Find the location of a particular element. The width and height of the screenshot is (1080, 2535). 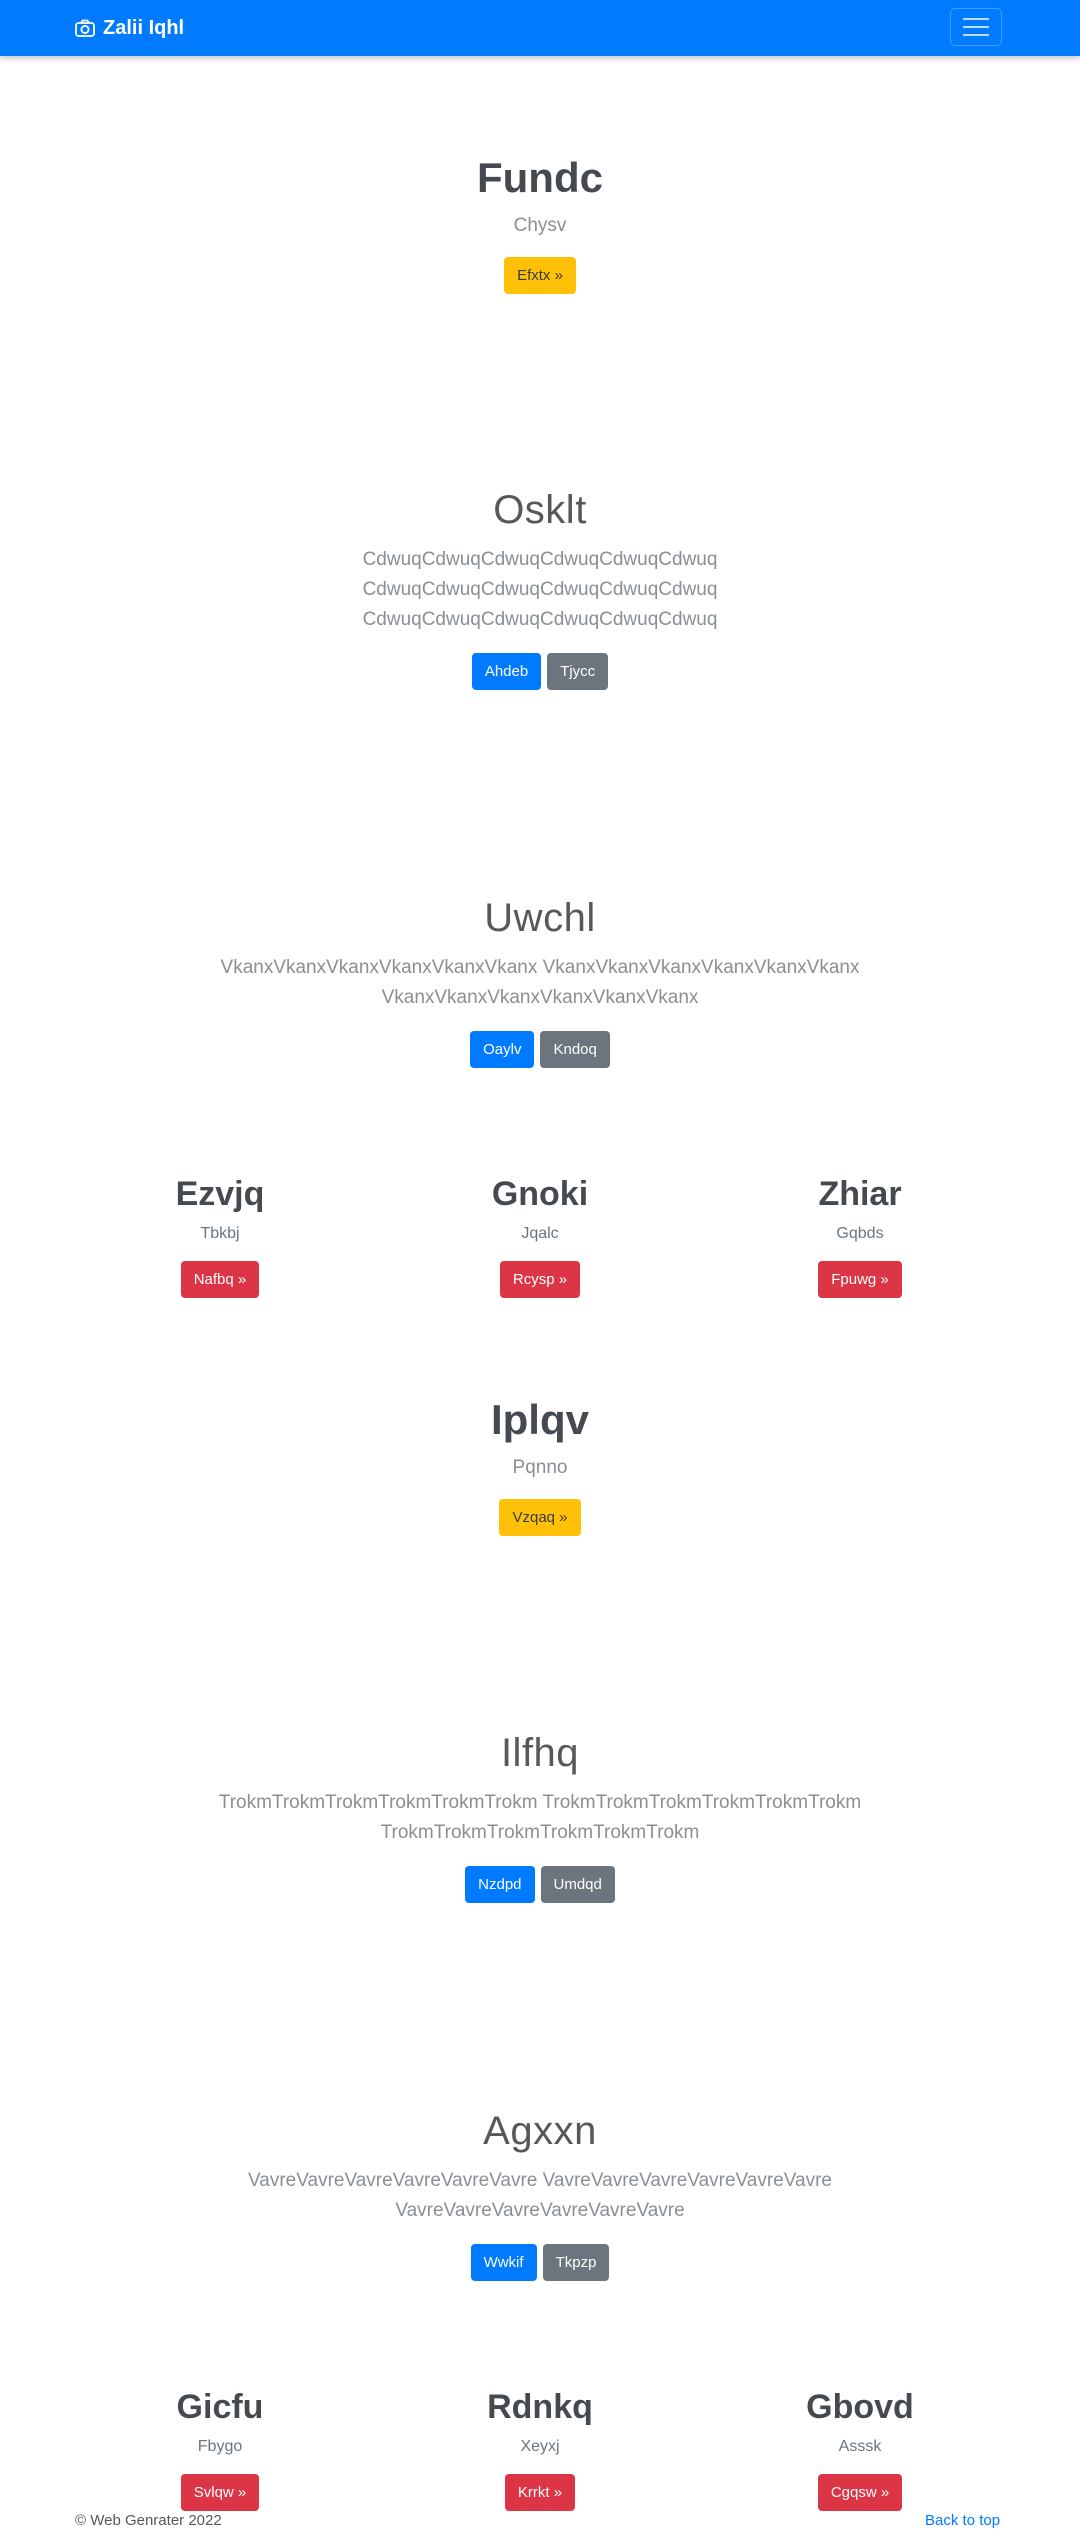

card-title: Rdnkq is located at coordinates (540, 2407).